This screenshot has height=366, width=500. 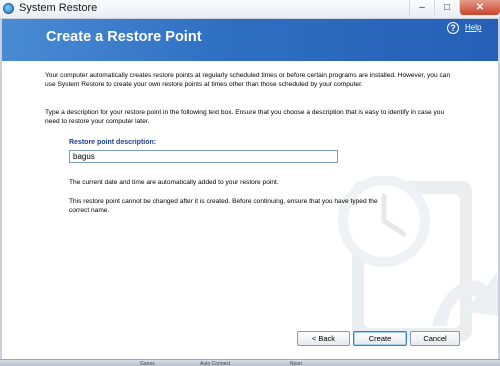 I want to click on system-restore-icon, so click(x=8, y=8).